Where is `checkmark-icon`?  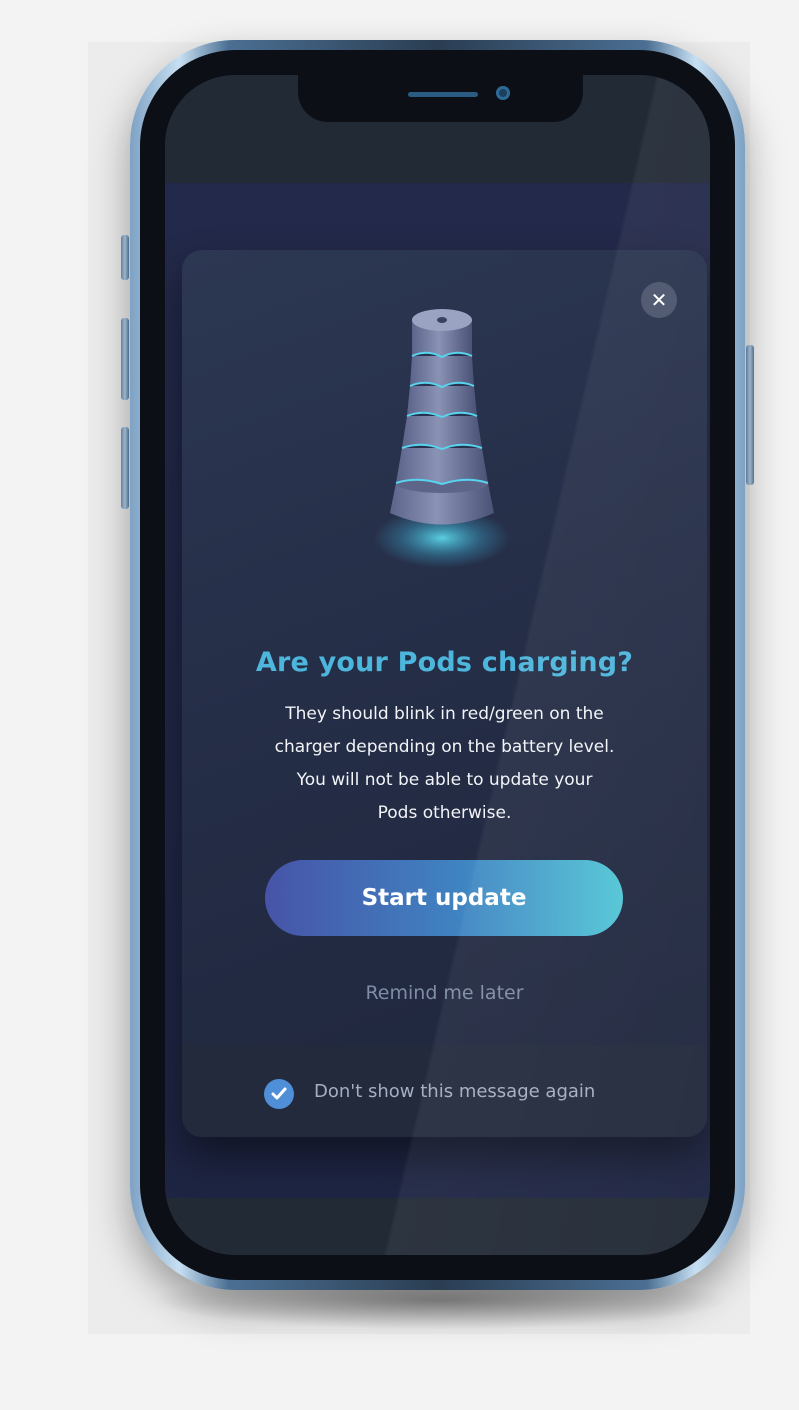 checkmark-icon is located at coordinates (279, 1093).